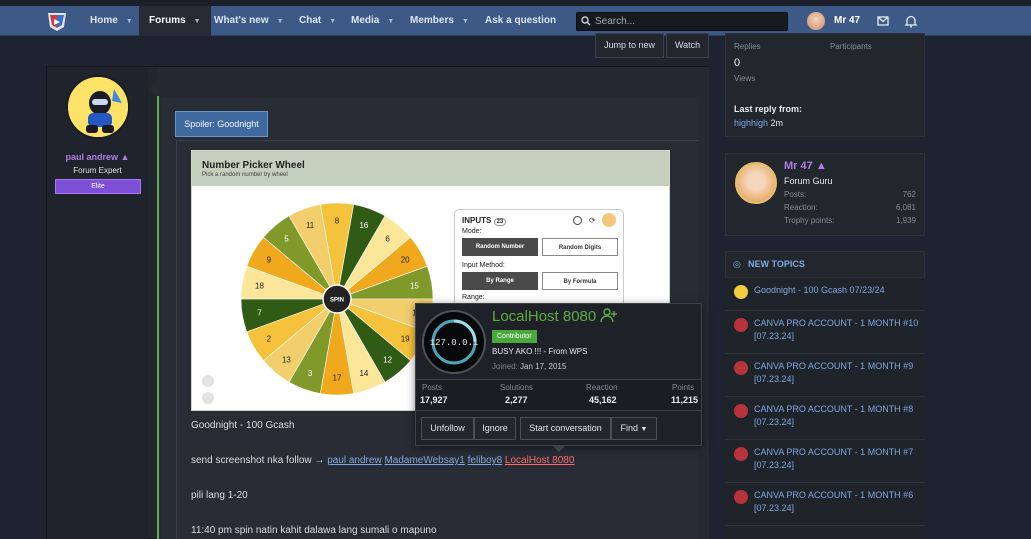 The image size is (1031, 539). What do you see at coordinates (592, 220) in the screenshot?
I see `refresh-icon: ⟳` at bounding box center [592, 220].